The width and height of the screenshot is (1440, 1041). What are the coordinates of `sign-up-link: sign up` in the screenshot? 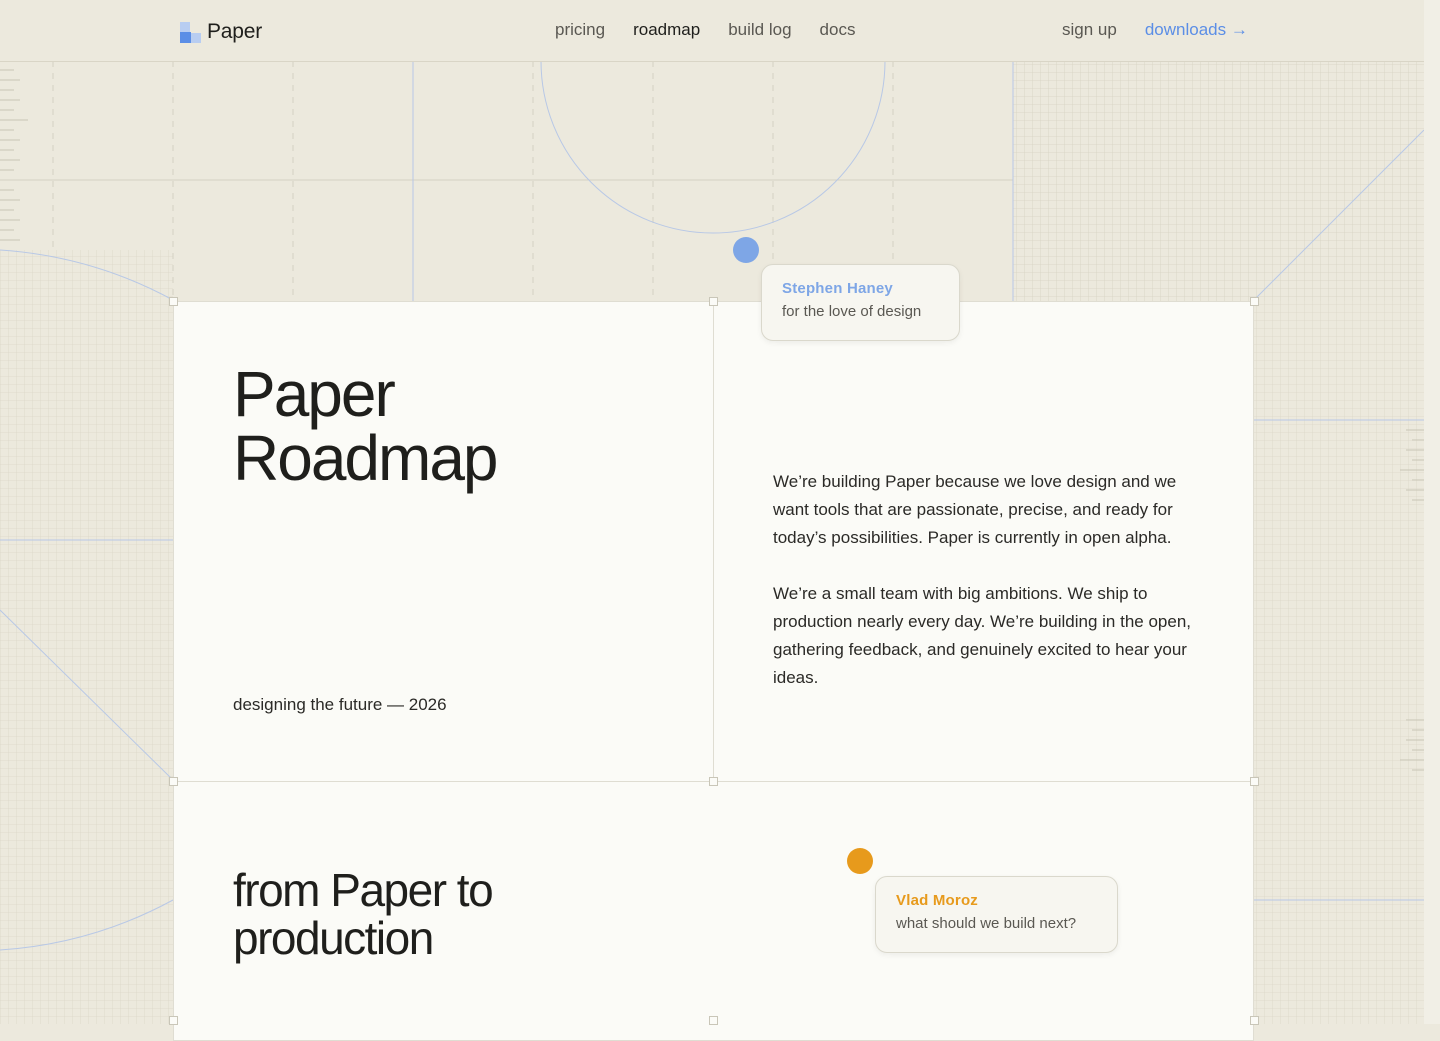 It's located at (1089, 30).